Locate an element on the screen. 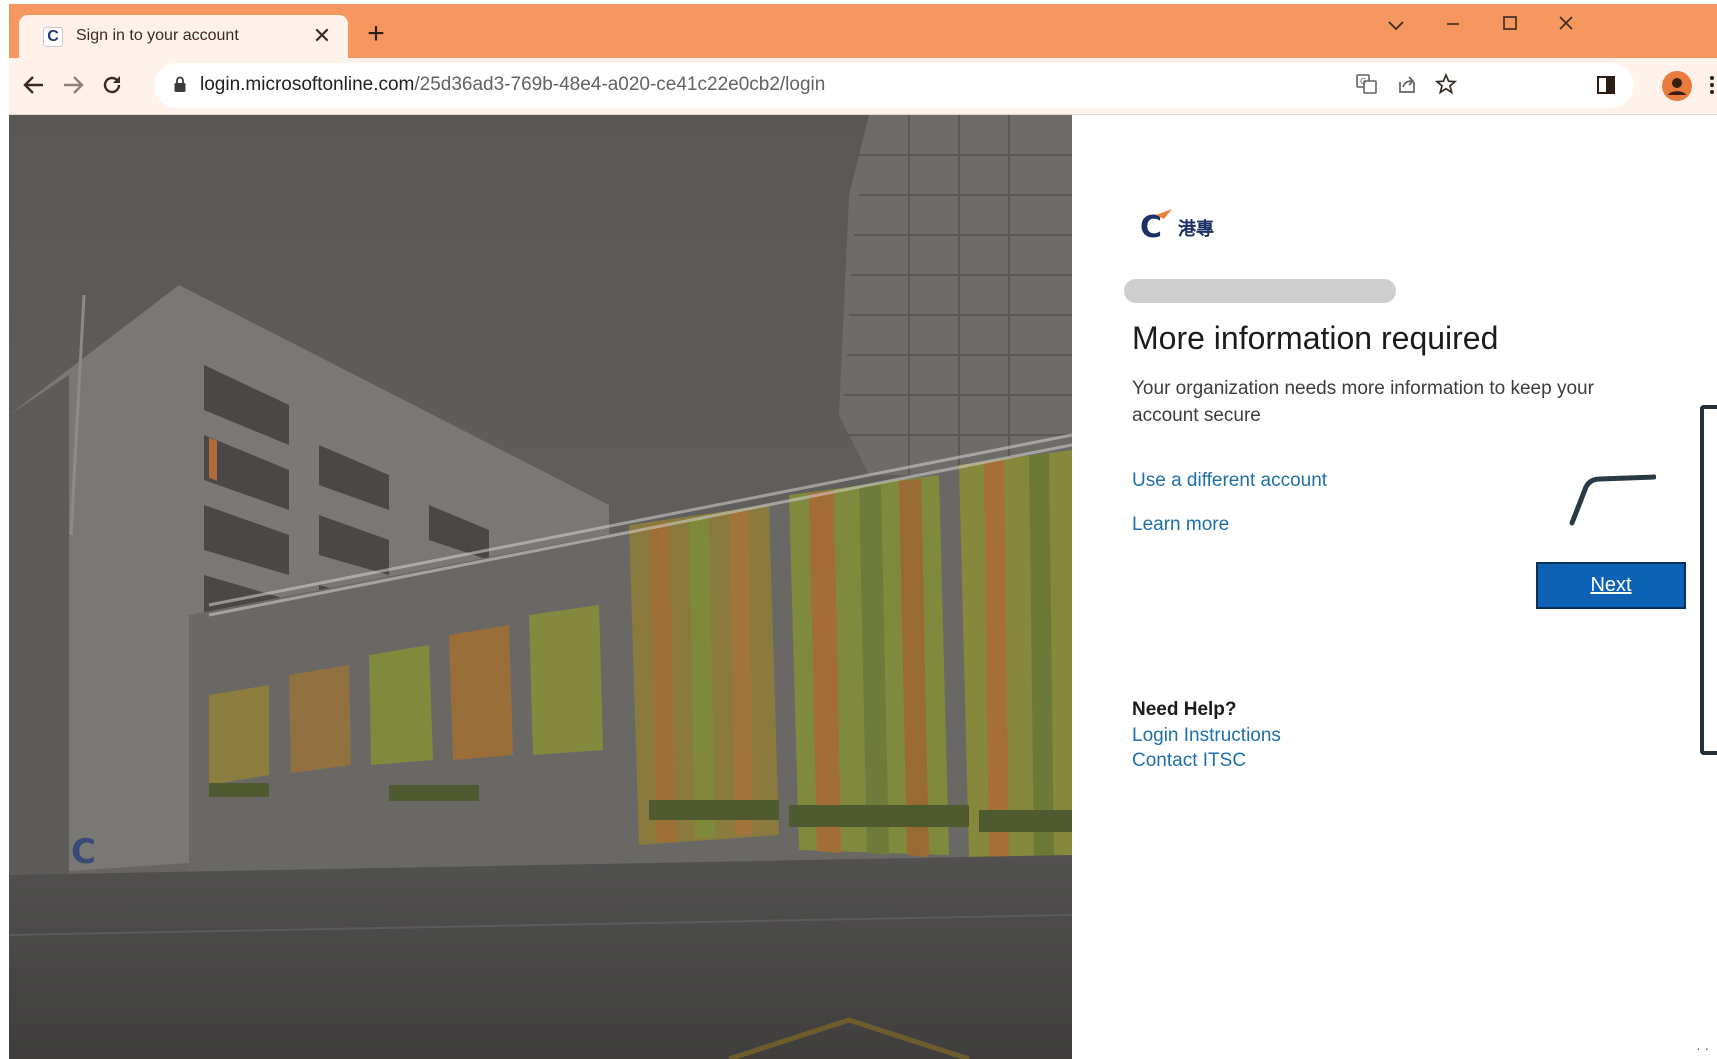  learn-more-link: Learn more is located at coordinates (1180, 525).